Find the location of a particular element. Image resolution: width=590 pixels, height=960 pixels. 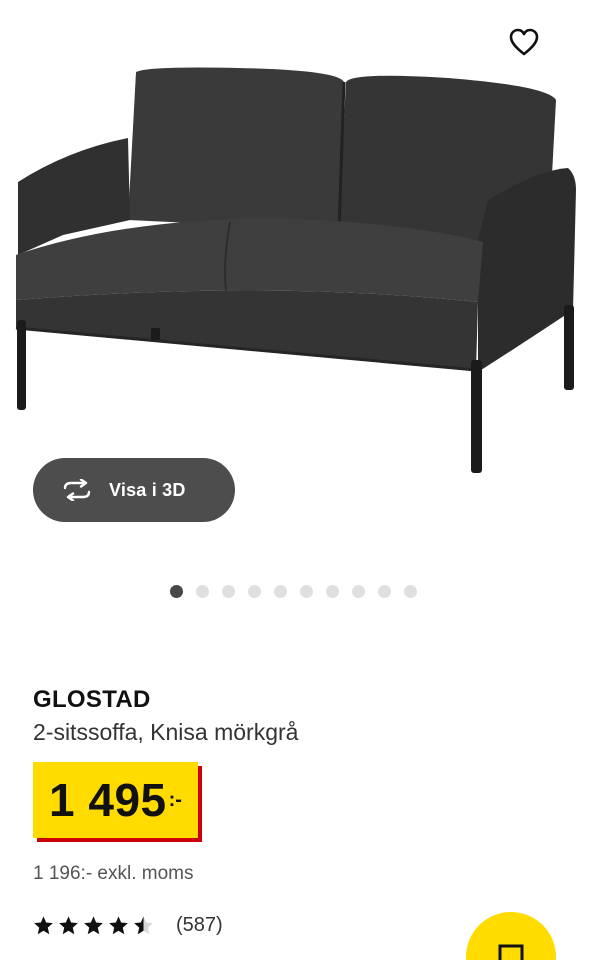

review-count: (587) is located at coordinates (199, 925).